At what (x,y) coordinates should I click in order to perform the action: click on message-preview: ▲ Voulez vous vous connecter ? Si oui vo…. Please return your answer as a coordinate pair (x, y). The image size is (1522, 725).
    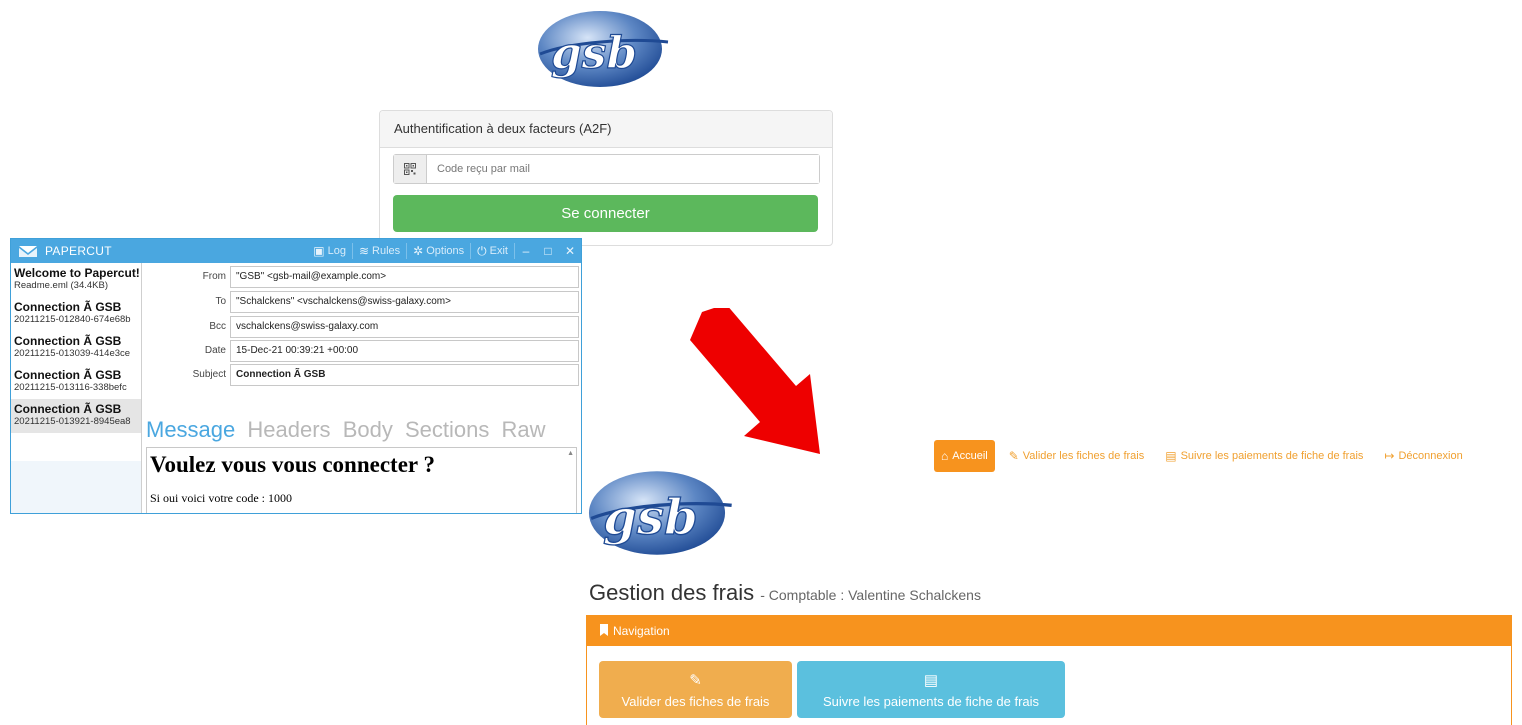
    Looking at the image, I should click on (361, 480).